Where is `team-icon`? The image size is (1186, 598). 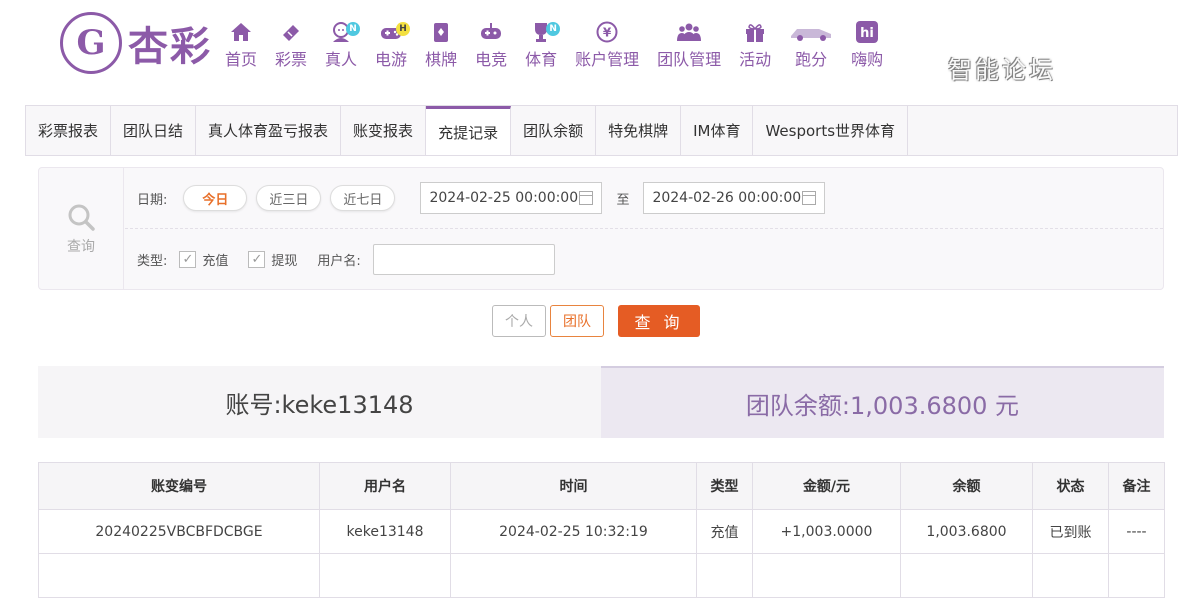
team-icon is located at coordinates (689, 32).